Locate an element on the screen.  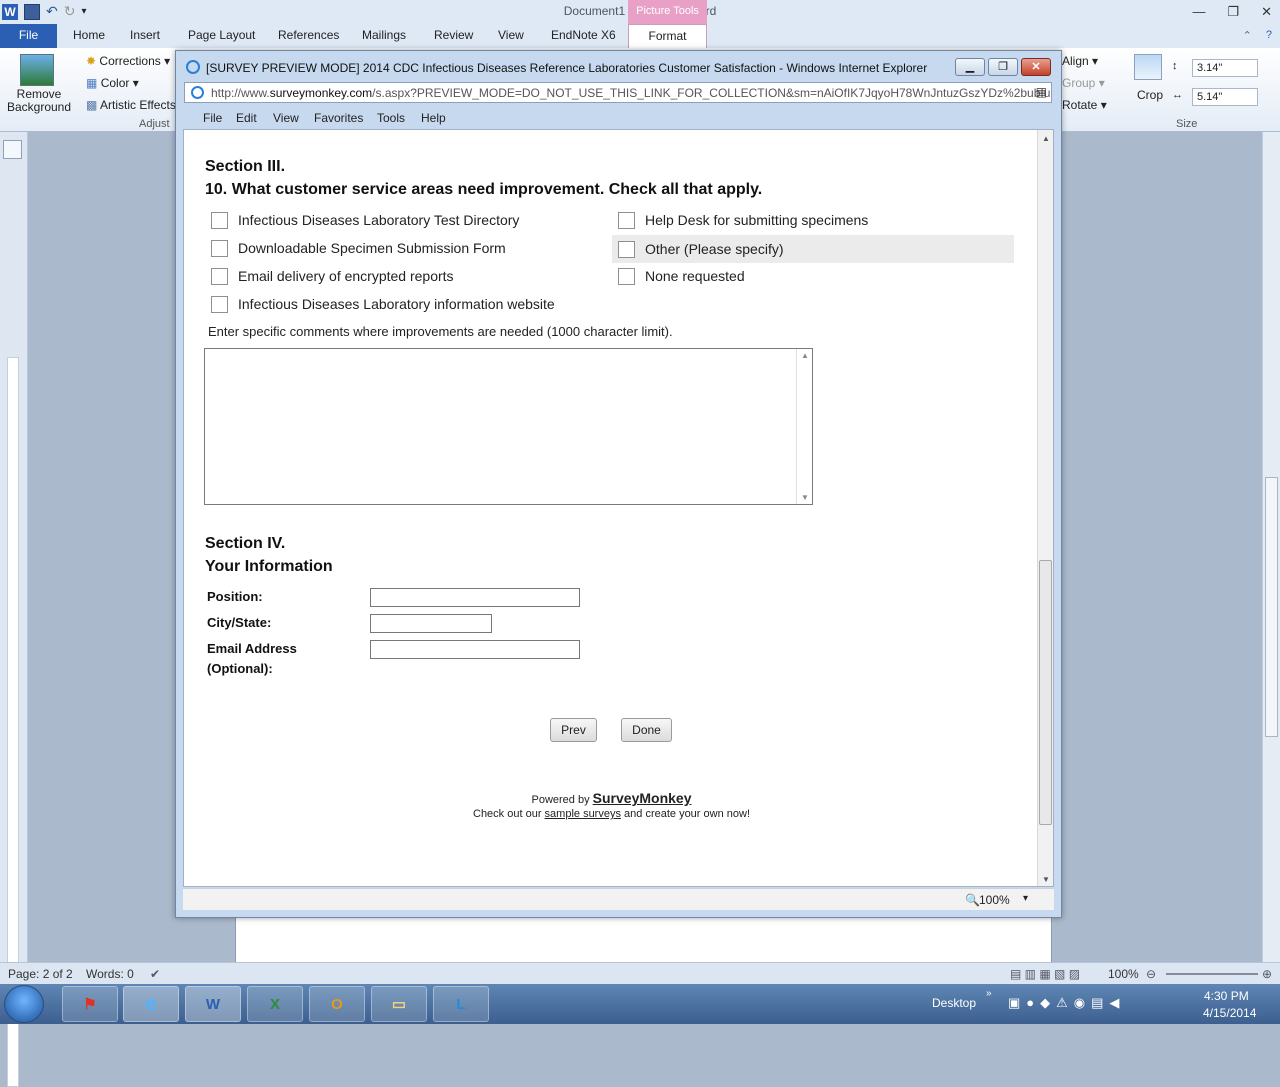
option-encrypted-reports: Email delivery of encrypted reports is located at coordinates (405, 276).